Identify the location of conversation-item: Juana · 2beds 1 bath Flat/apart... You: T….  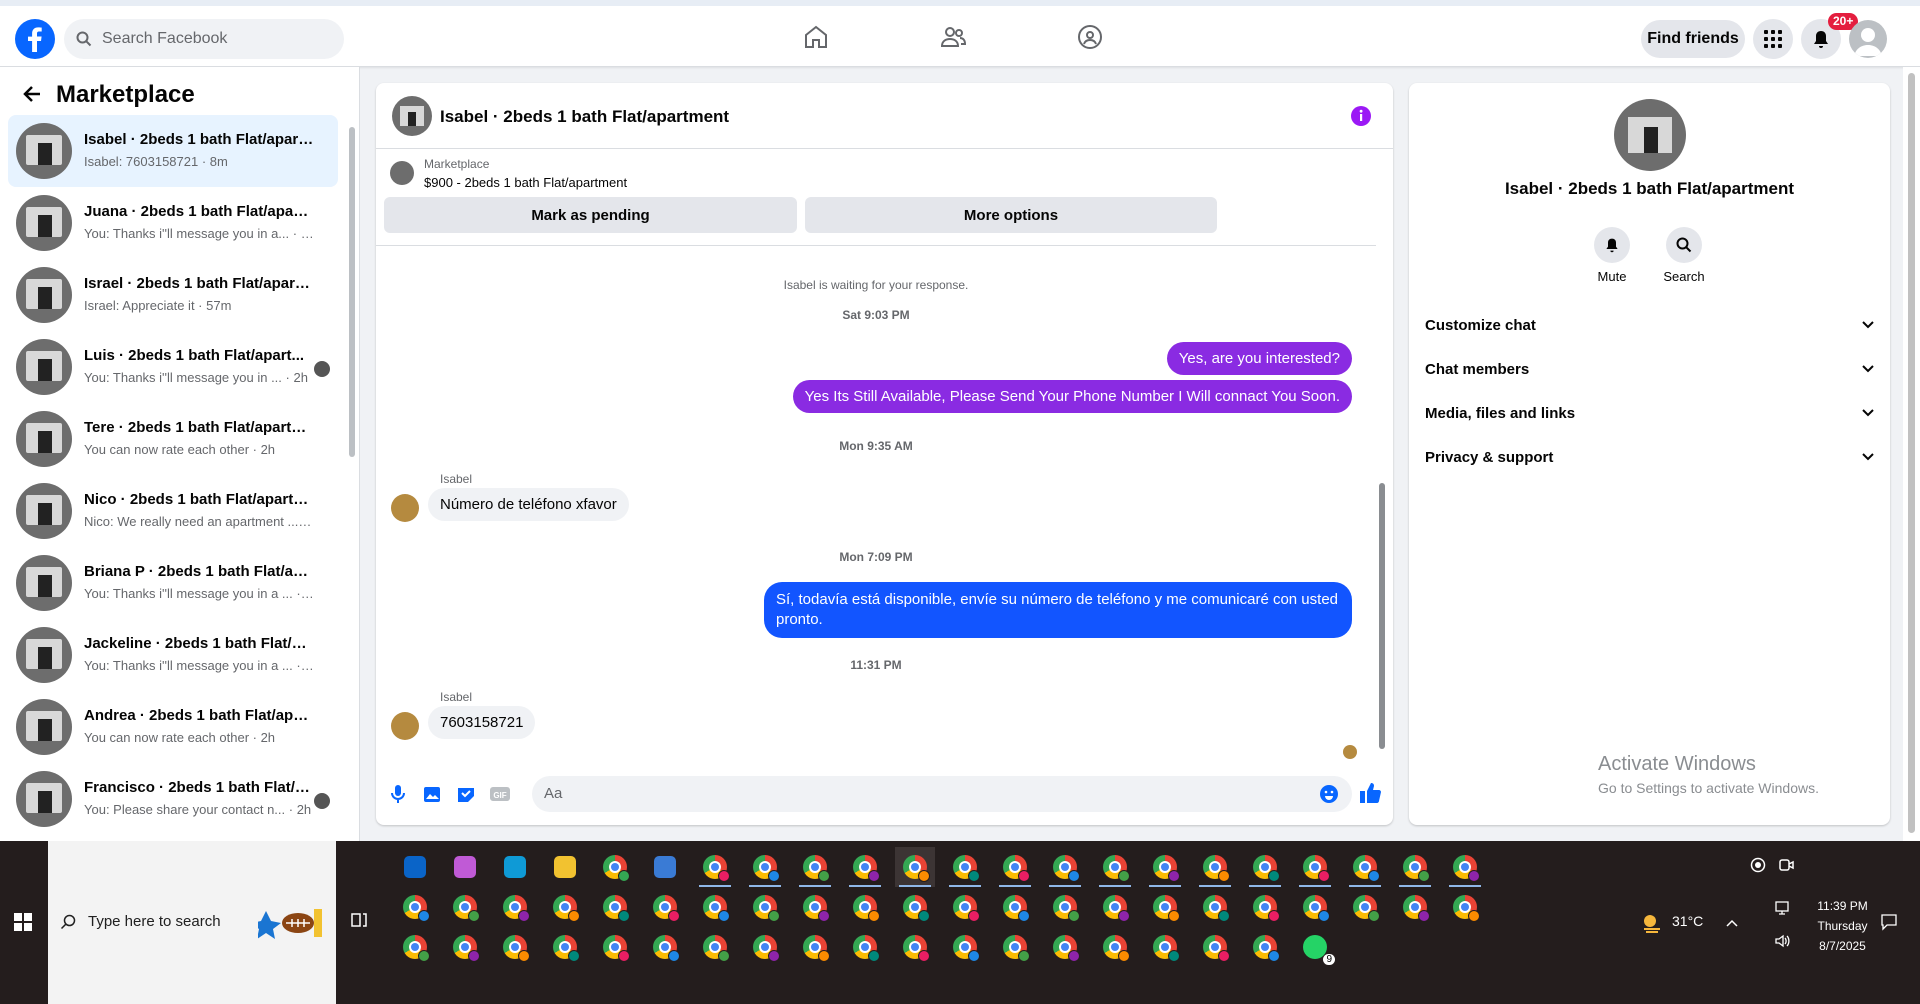
(173, 223).